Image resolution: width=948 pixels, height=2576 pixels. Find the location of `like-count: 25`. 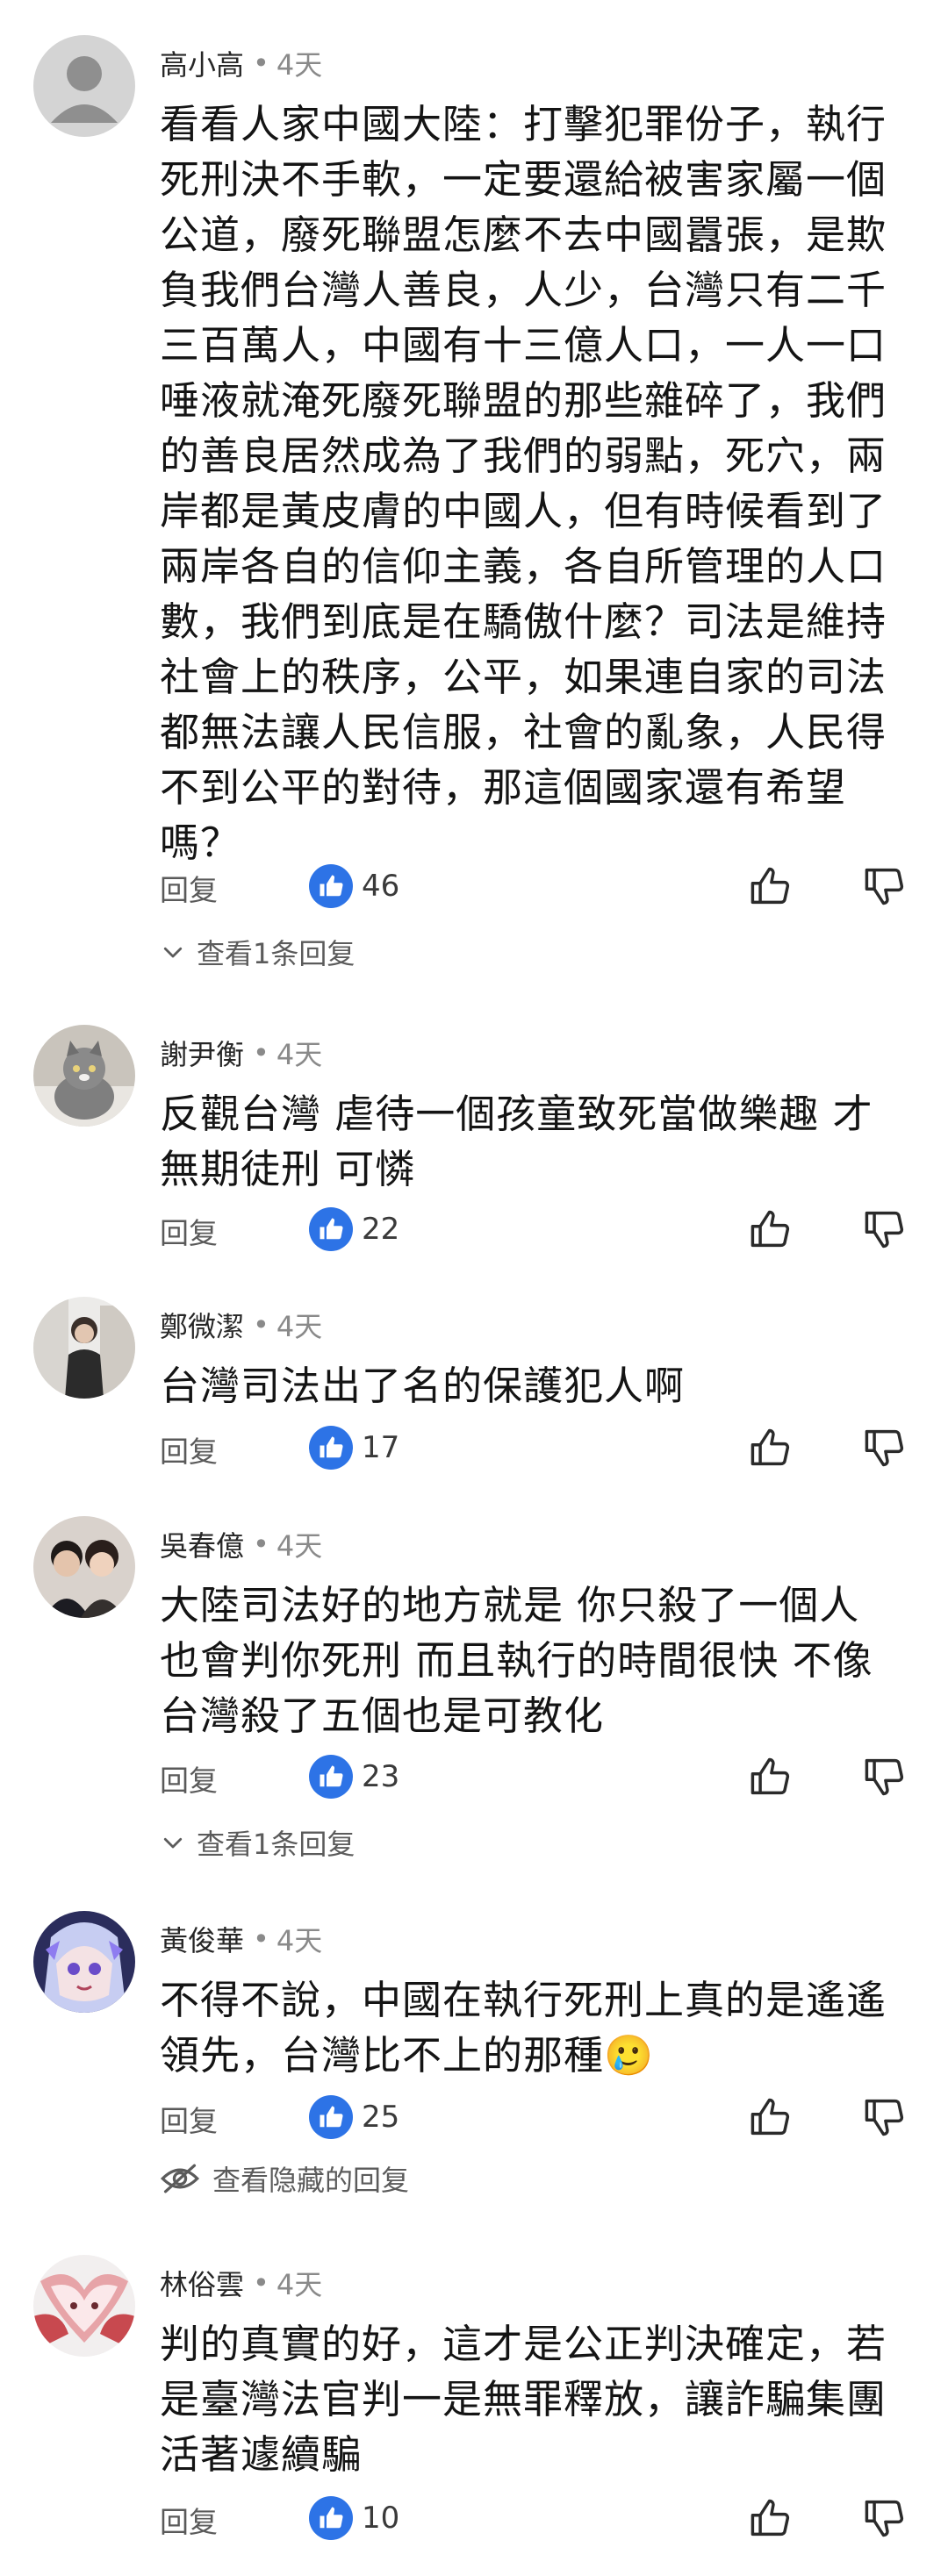

like-count: 25 is located at coordinates (381, 2117).